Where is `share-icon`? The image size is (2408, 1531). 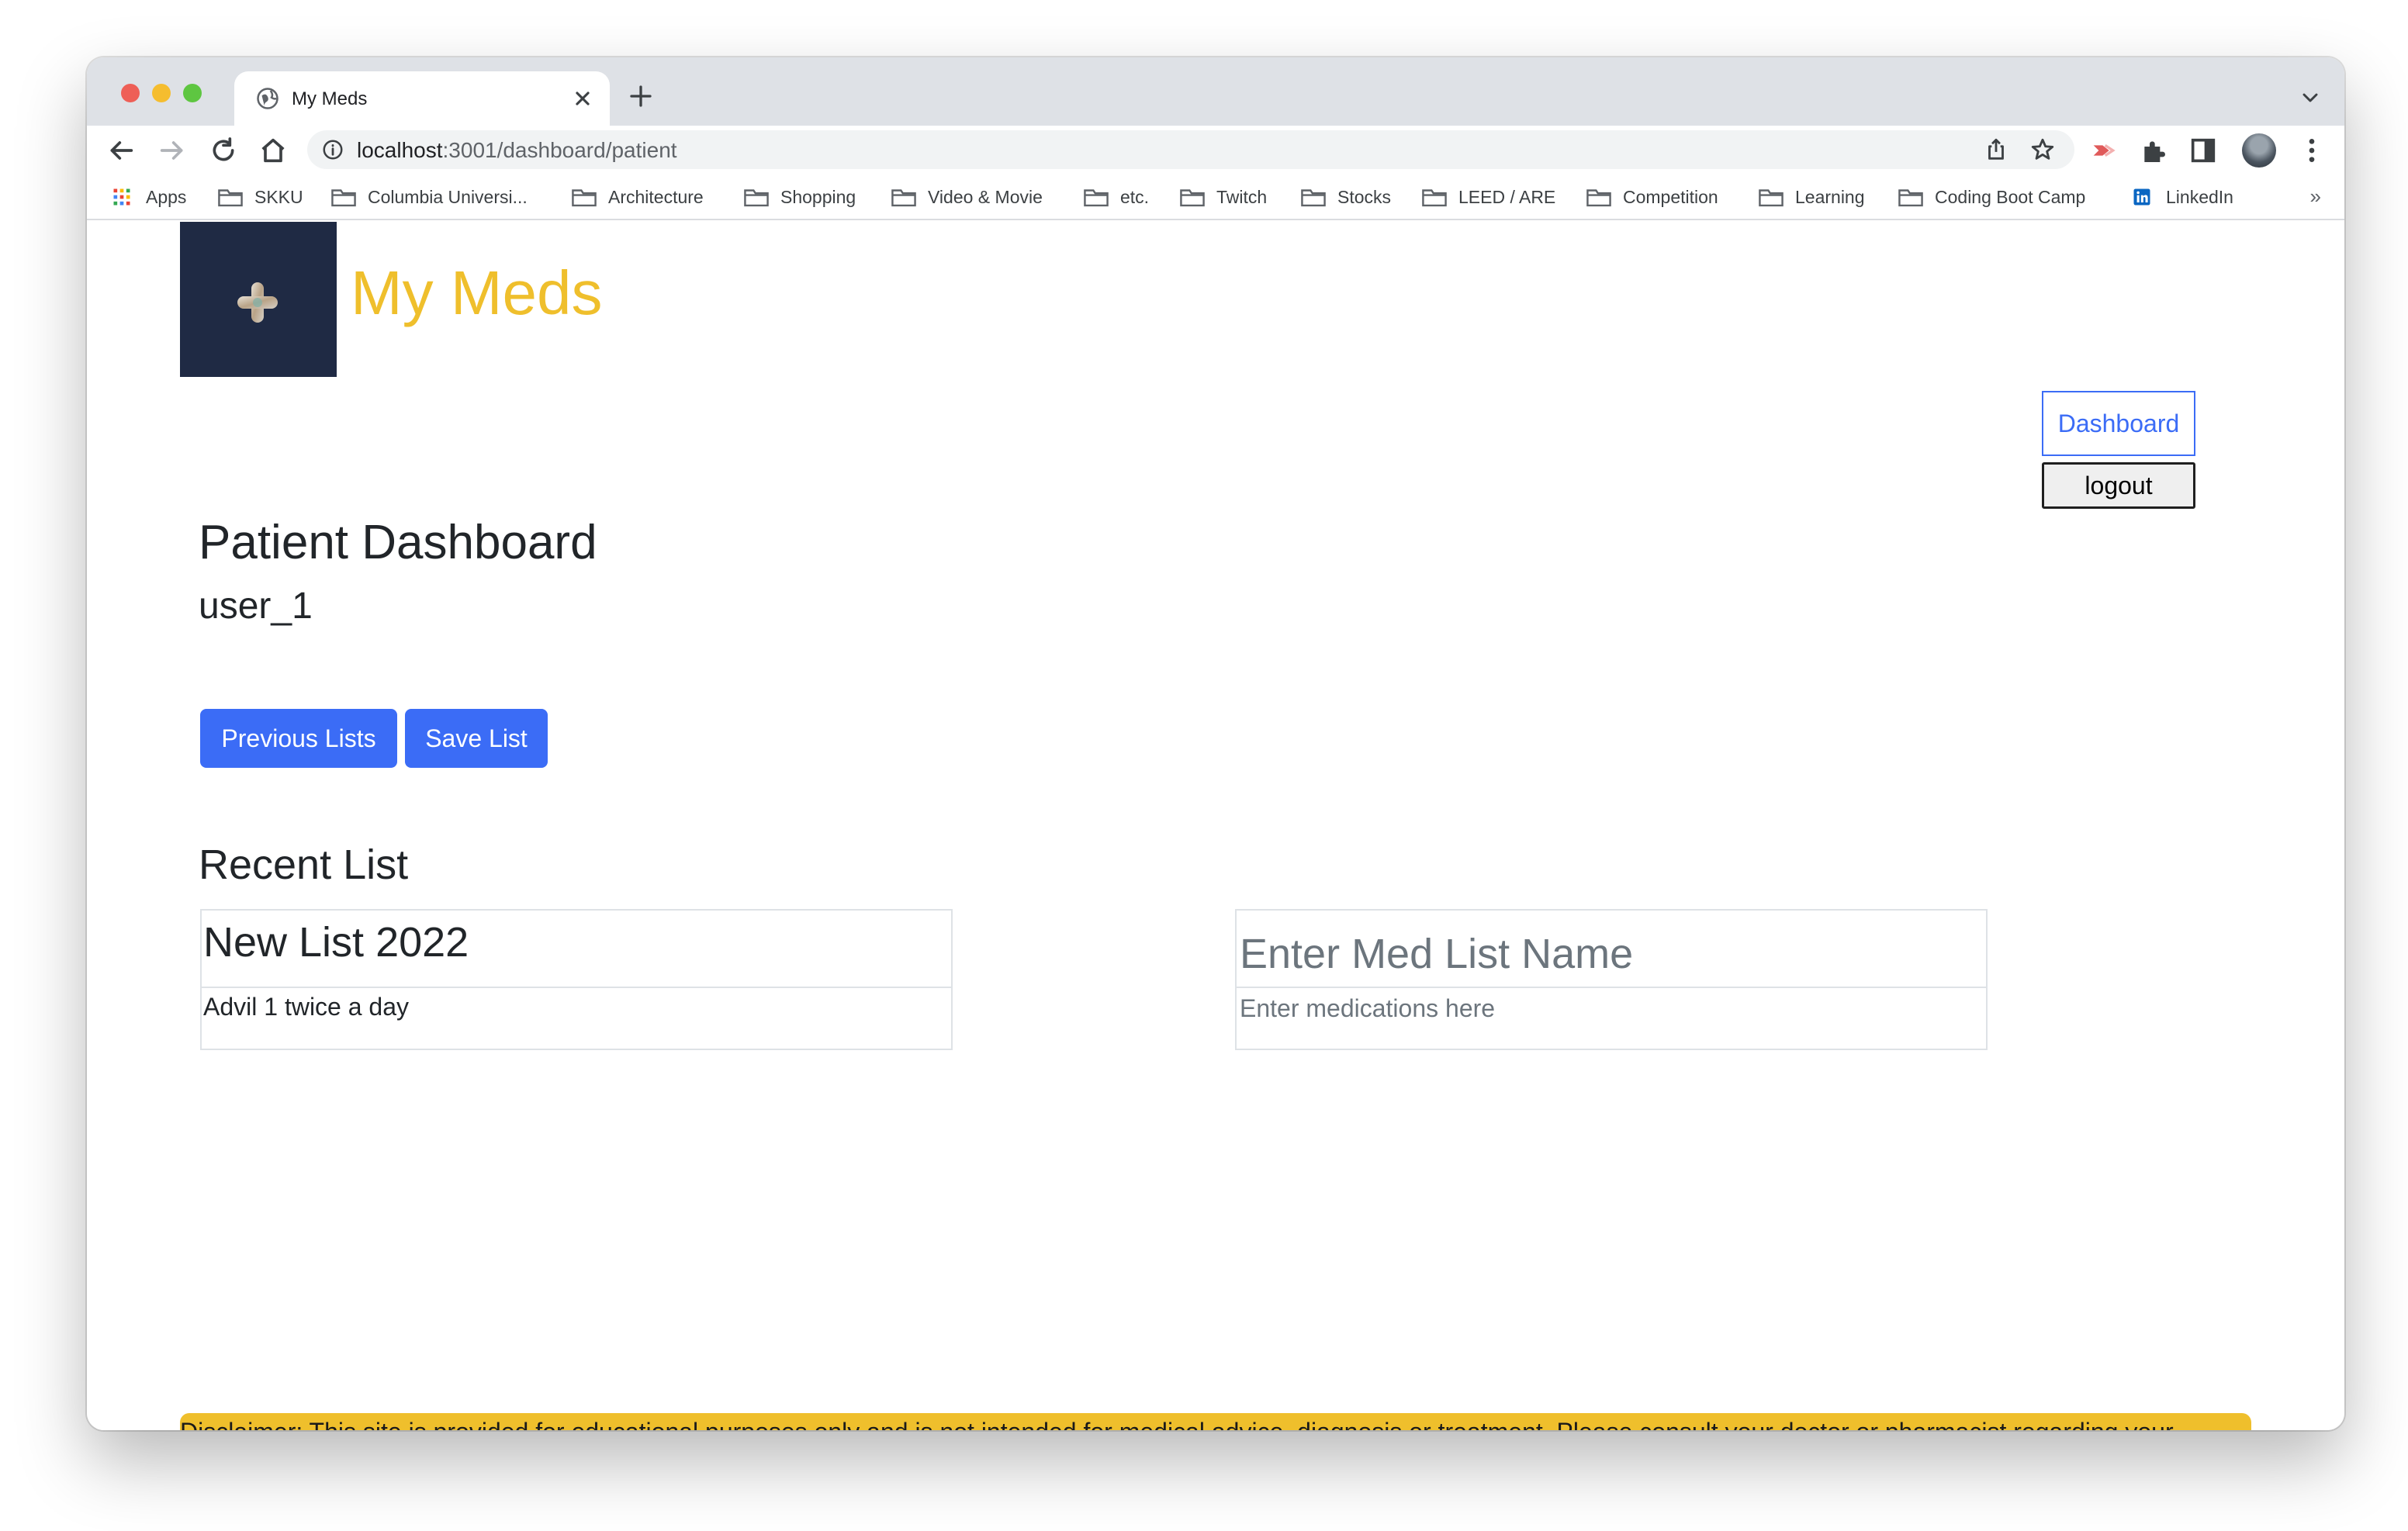 share-icon is located at coordinates (1996, 150).